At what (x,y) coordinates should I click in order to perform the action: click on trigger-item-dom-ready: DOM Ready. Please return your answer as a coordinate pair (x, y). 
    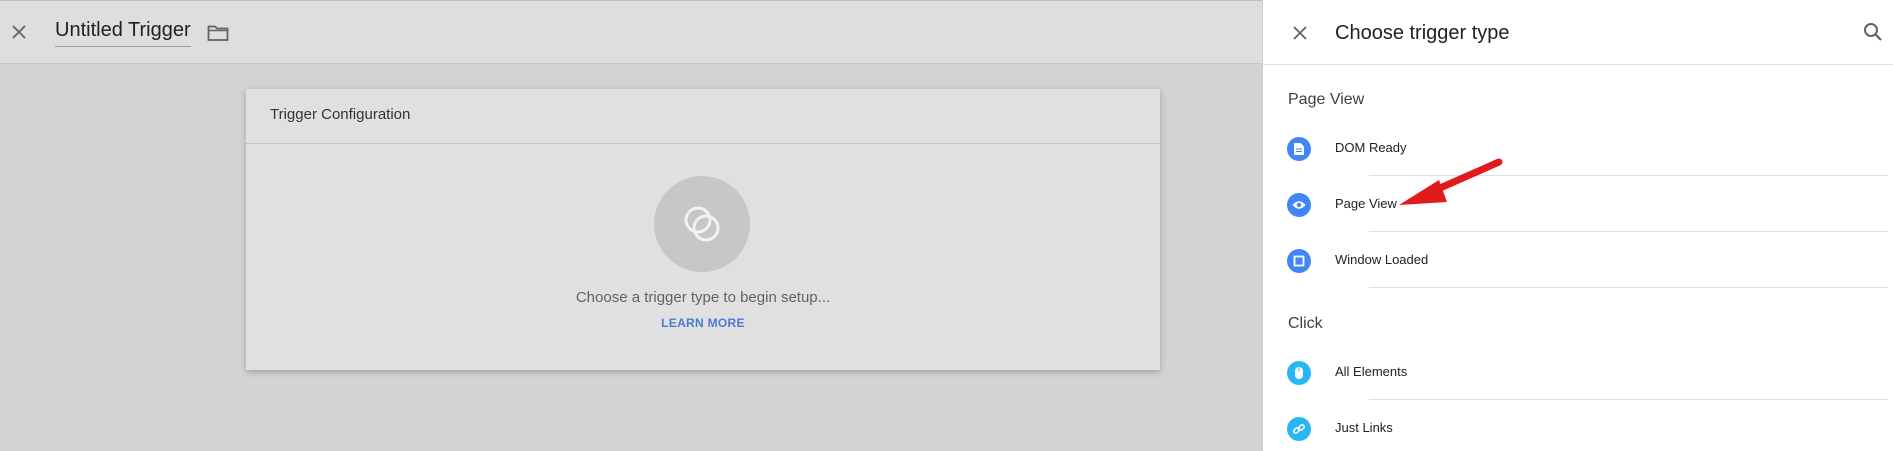
    Looking at the image, I should click on (1578, 148).